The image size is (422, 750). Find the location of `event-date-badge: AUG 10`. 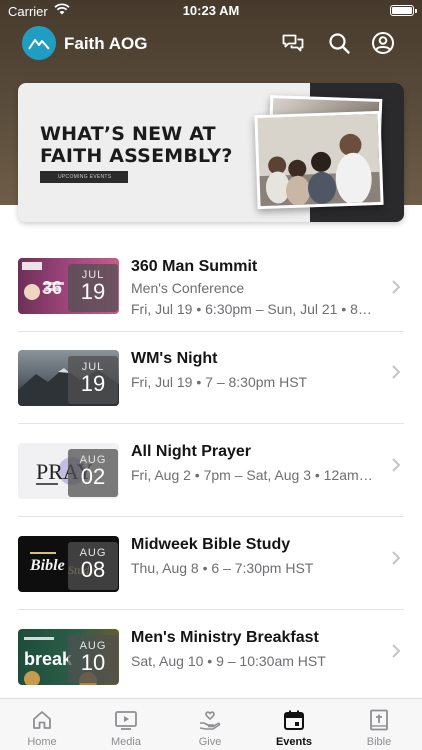

event-date-badge: AUG 10 is located at coordinates (93, 659).